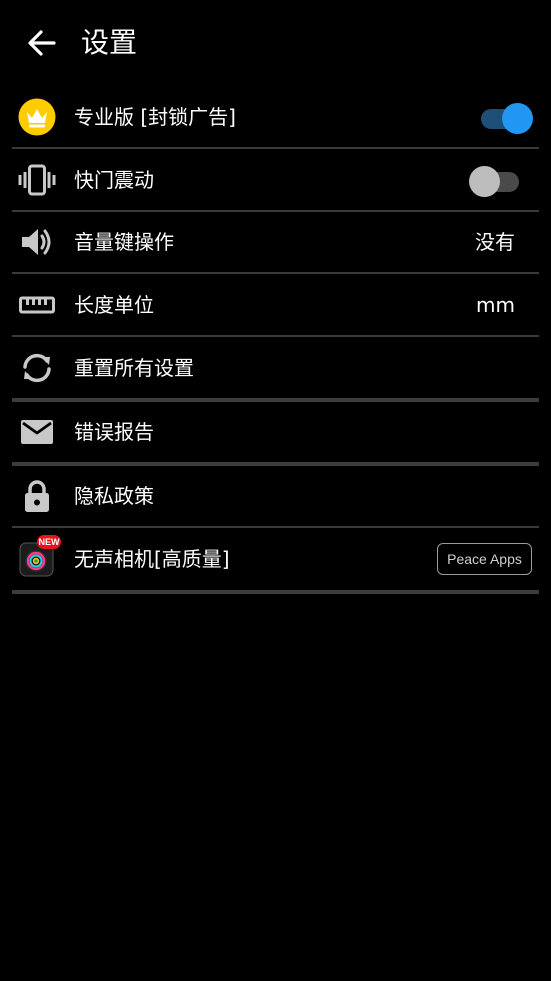  I want to click on pro-toggle, so click(506, 117).